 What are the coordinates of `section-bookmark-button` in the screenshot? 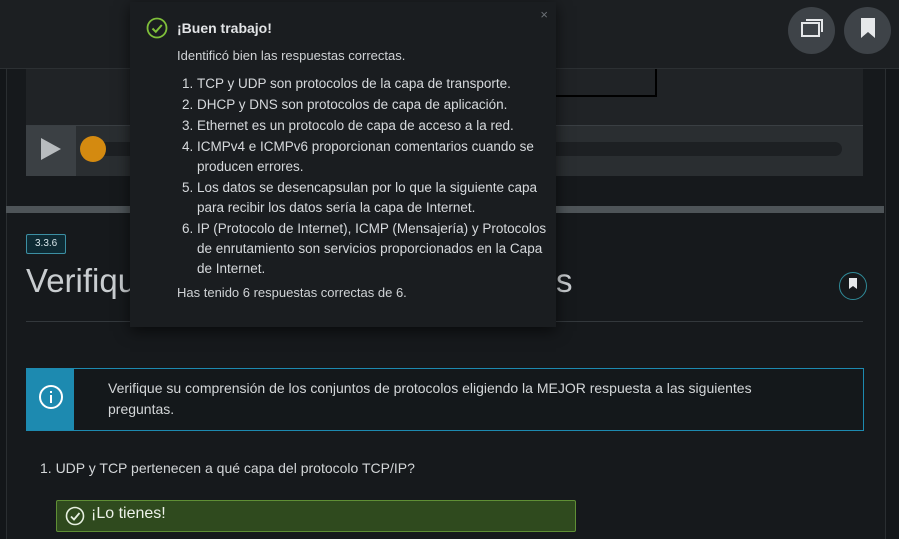 It's located at (853, 286).